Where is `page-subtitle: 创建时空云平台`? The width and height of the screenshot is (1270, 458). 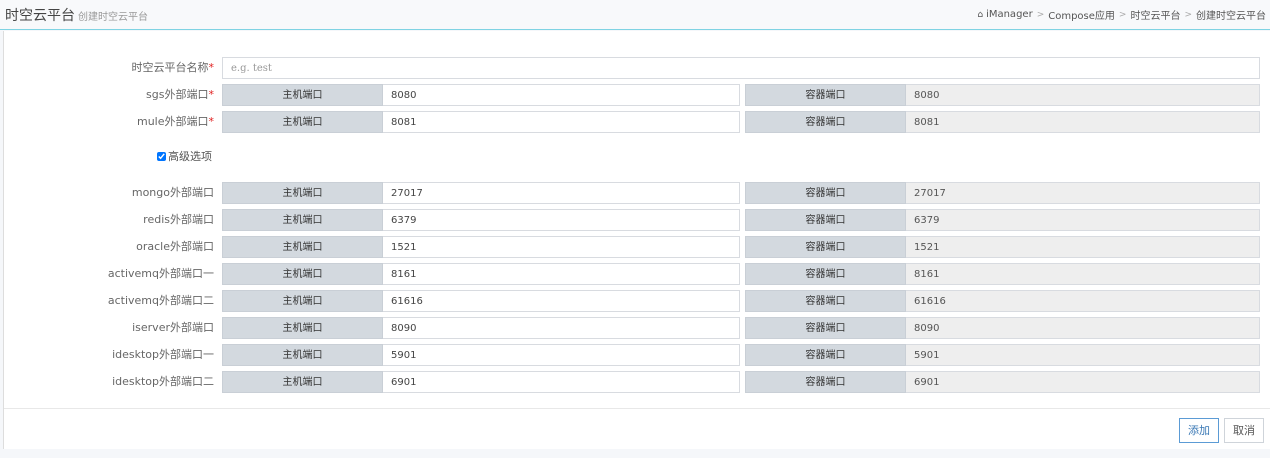 page-subtitle: 创建时空云平台 is located at coordinates (113, 17).